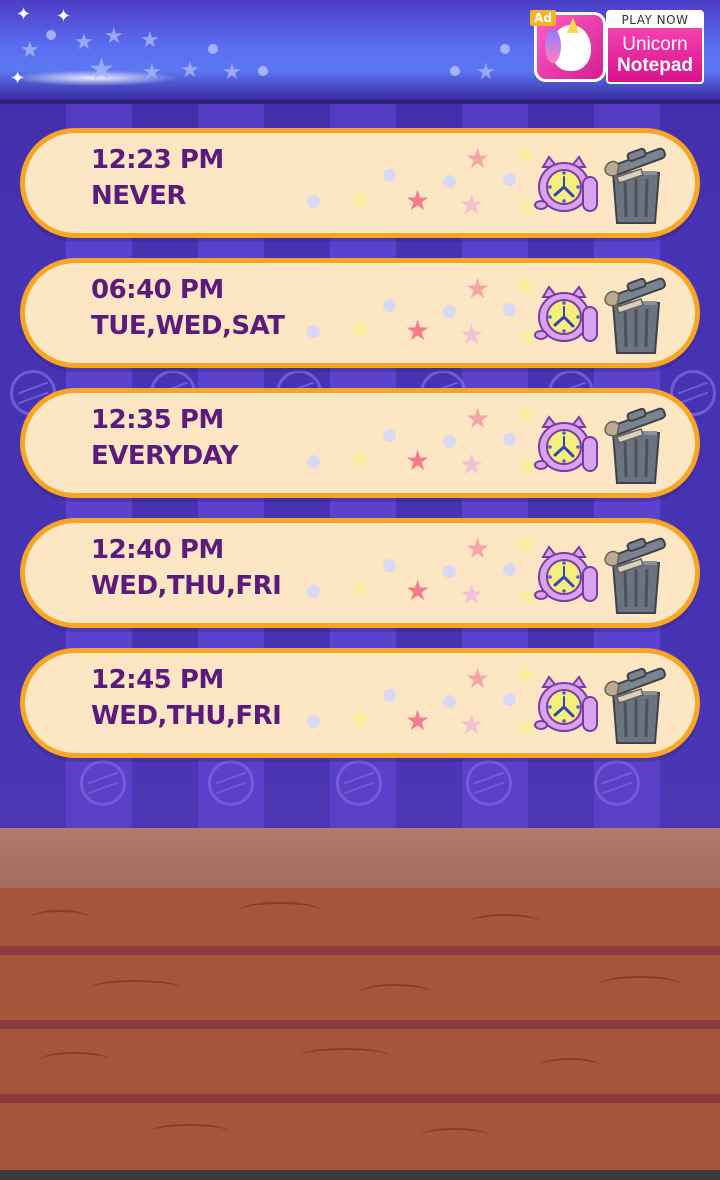  I want to click on alarm-row-4: ★ ★ ★ ★ ★ ★ 12:40 PM WED,THU,FRI, so click(360, 573).